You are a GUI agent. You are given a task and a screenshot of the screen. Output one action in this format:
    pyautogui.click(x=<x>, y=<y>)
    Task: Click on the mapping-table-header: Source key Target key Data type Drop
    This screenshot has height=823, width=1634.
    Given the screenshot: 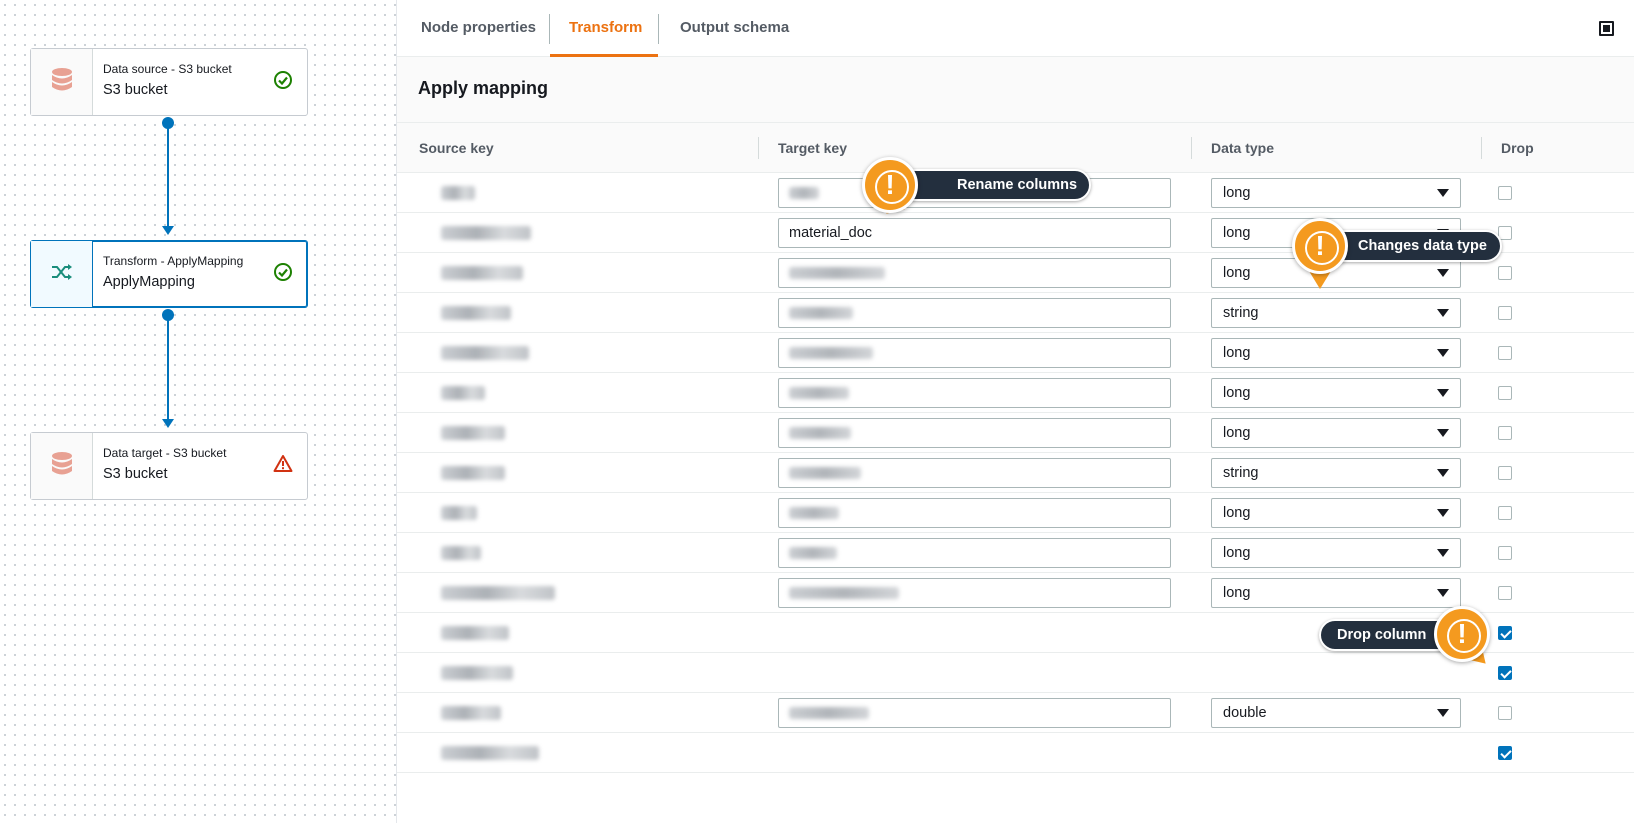 What is the action you would take?
    pyautogui.click(x=1015, y=148)
    